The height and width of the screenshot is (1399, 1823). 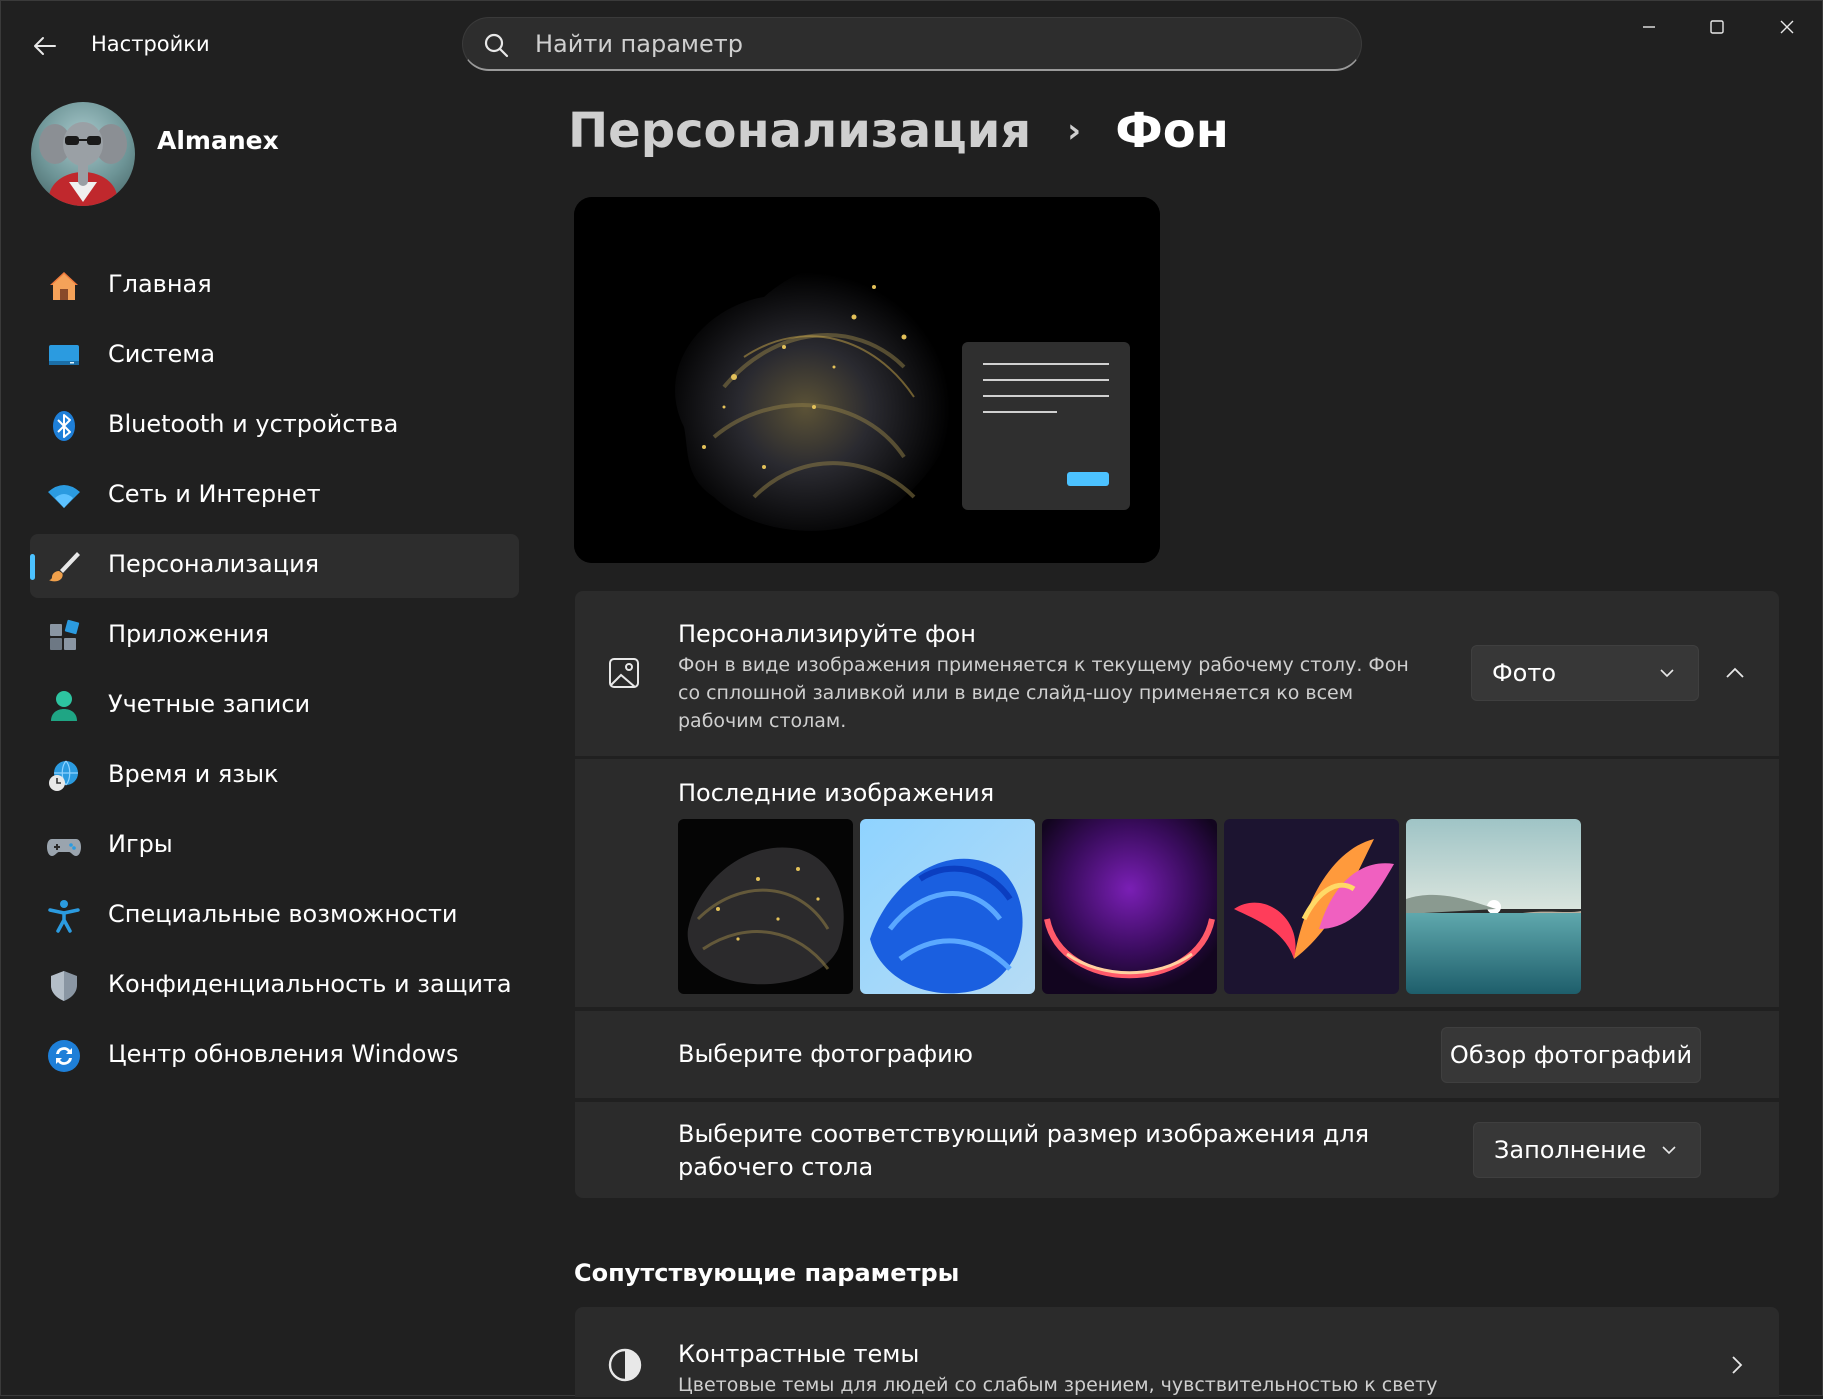 I want to click on preview-accent-button, so click(x=1088, y=479).